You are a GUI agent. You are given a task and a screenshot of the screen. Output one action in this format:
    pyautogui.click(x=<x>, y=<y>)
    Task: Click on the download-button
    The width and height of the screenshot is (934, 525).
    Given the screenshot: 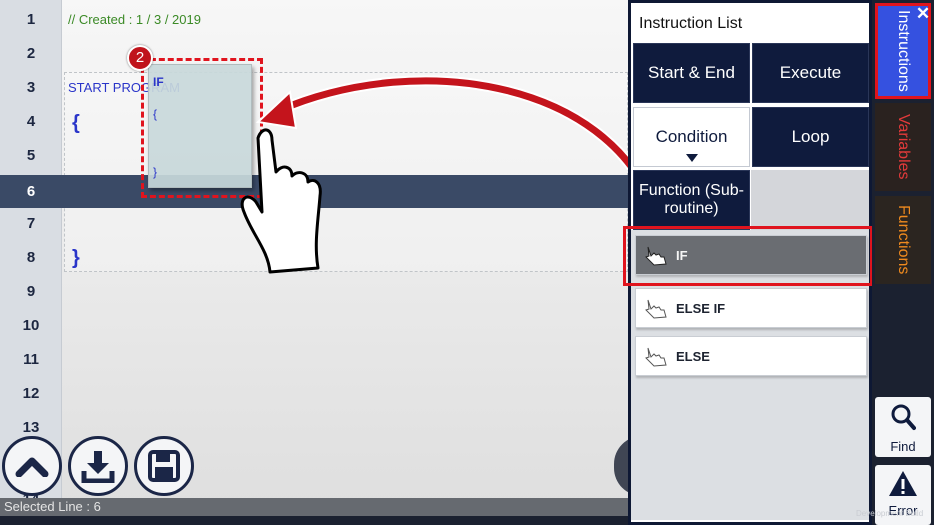 What is the action you would take?
    pyautogui.click(x=98, y=466)
    